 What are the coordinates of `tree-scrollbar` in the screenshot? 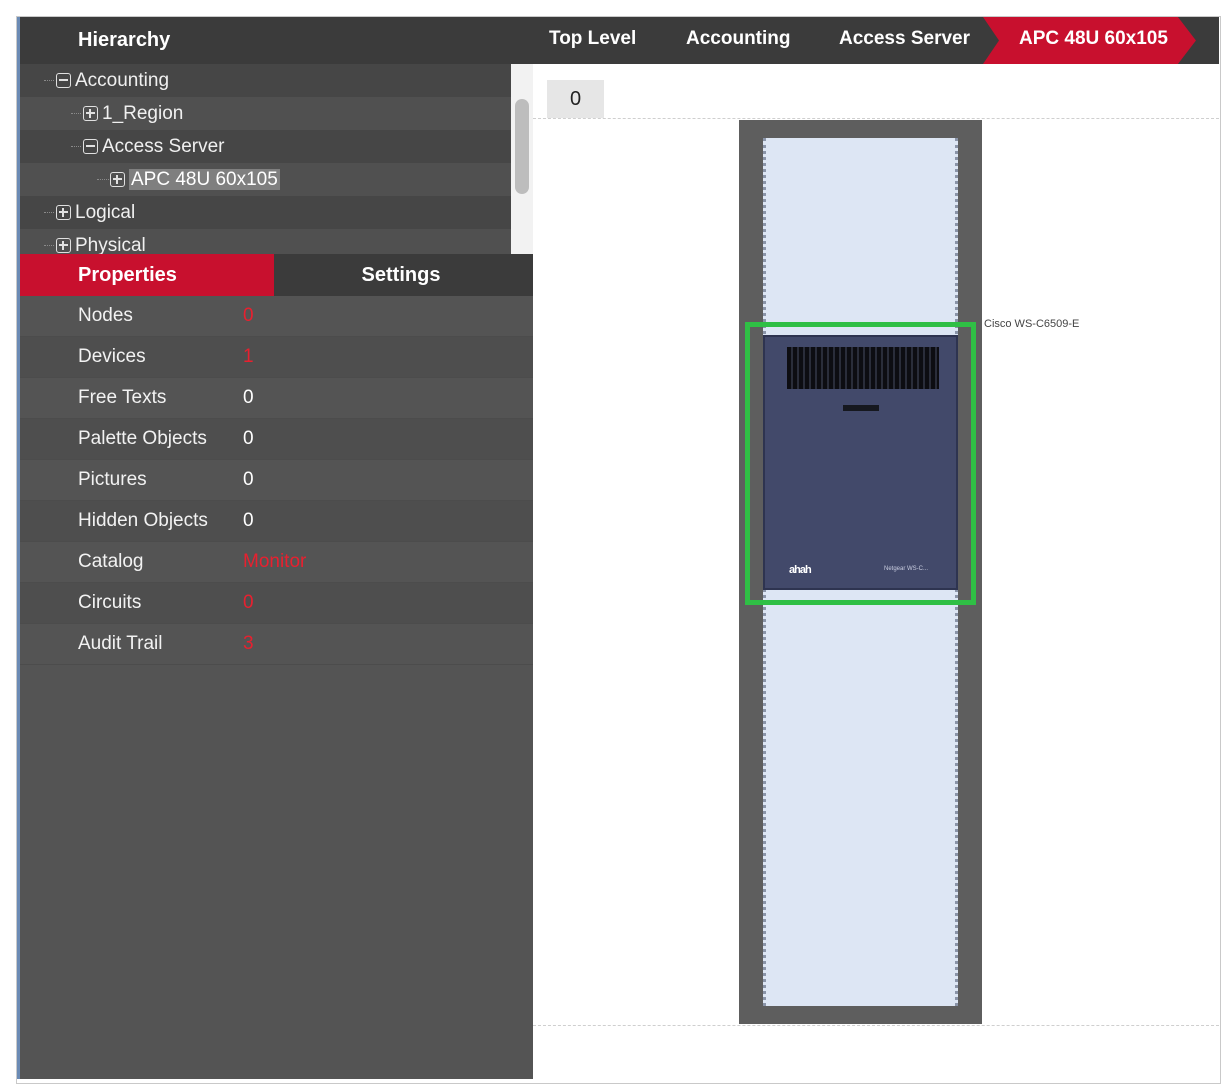 It's located at (522, 159).